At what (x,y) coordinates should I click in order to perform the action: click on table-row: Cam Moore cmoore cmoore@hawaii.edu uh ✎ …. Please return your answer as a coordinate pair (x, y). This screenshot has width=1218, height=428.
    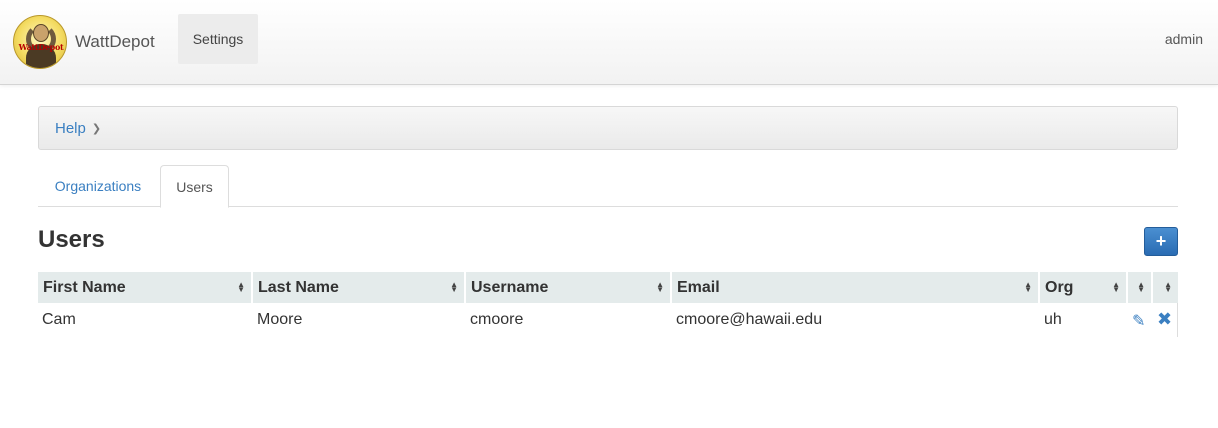
    Looking at the image, I should click on (608, 320).